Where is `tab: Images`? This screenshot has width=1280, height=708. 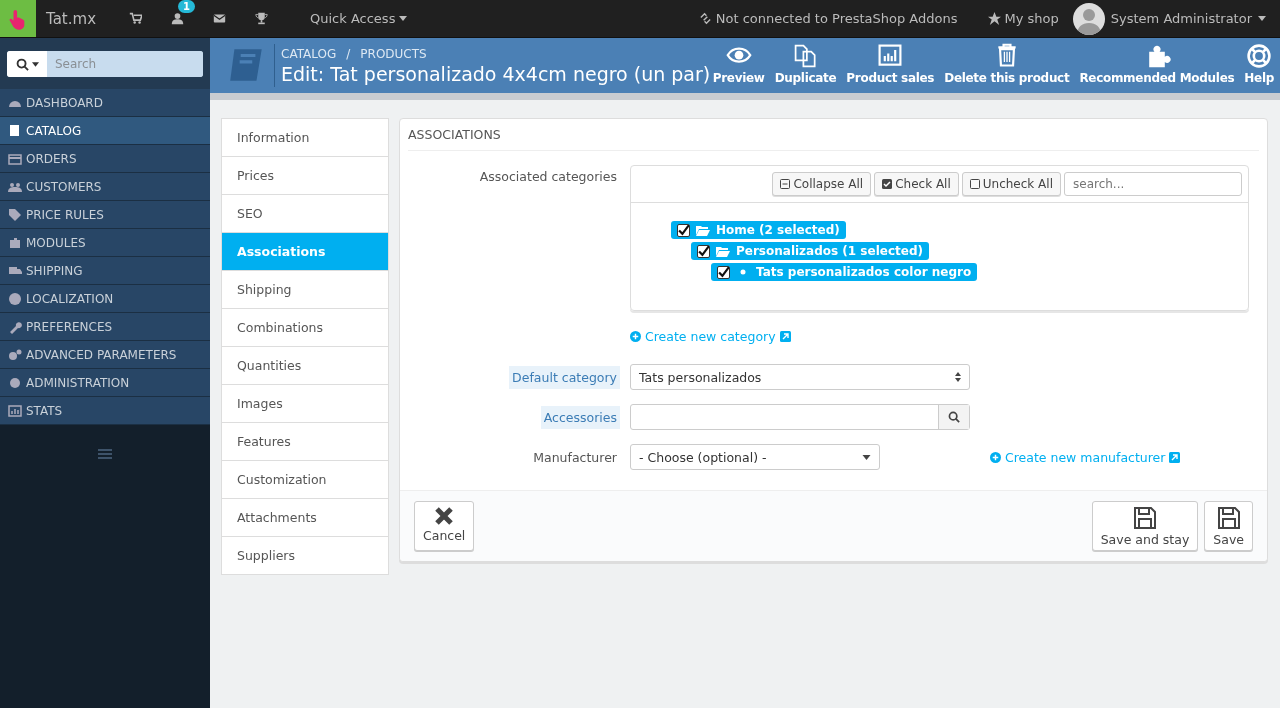
tab: Images is located at coordinates (305, 404).